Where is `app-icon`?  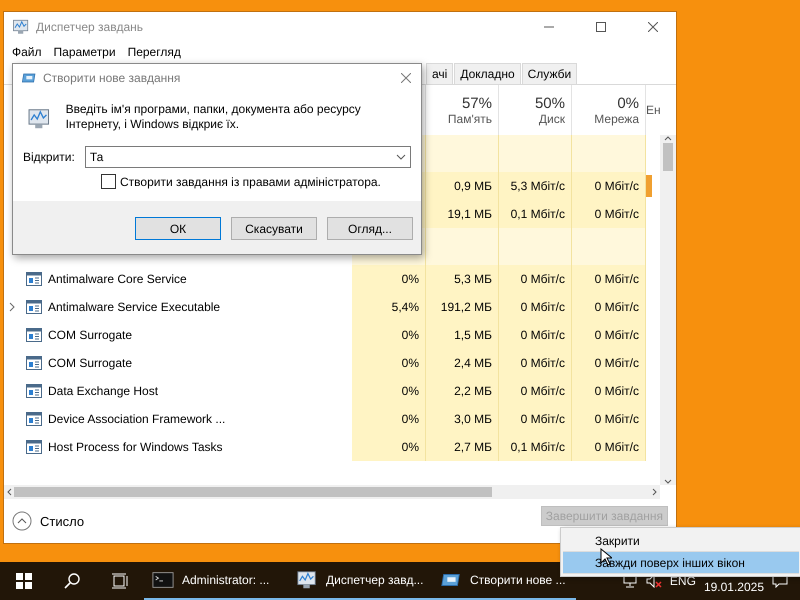 app-icon is located at coordinates (21, 27).